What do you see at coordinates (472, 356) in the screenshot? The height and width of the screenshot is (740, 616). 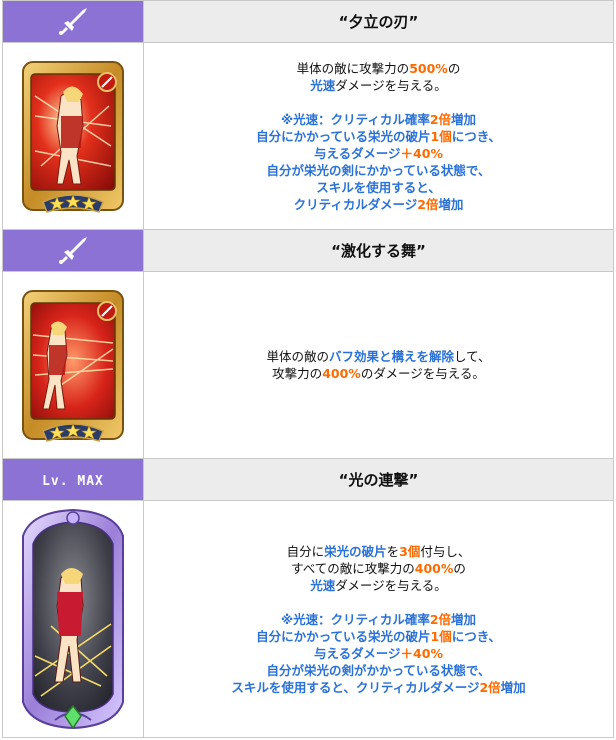 I see `description-text: して、` at bounding box center [472, 356].